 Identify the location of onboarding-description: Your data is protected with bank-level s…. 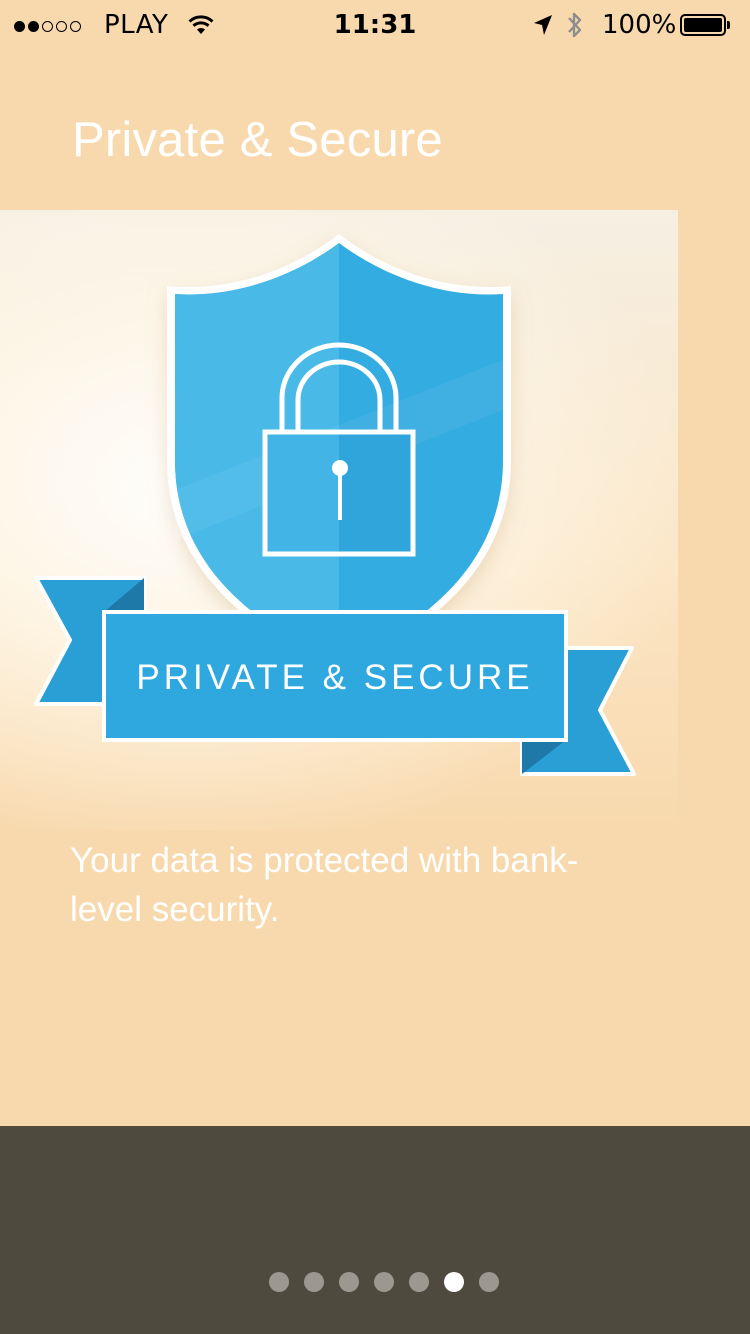
(324, 885).